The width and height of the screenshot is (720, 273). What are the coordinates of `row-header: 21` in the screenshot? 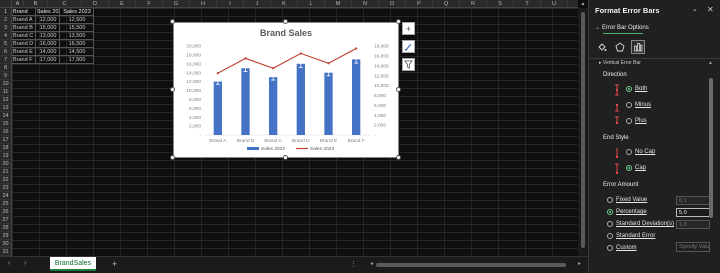 It's located at (5, 172).